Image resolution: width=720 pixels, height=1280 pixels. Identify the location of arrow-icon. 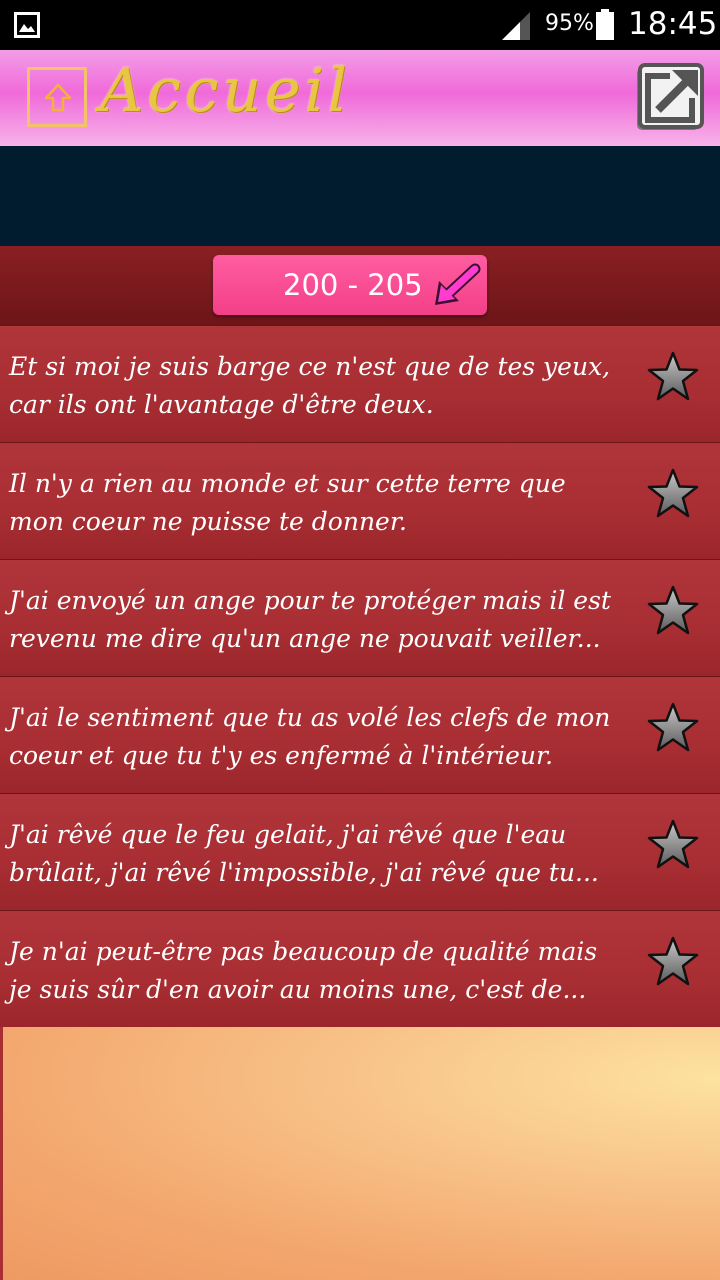
(458, 284).